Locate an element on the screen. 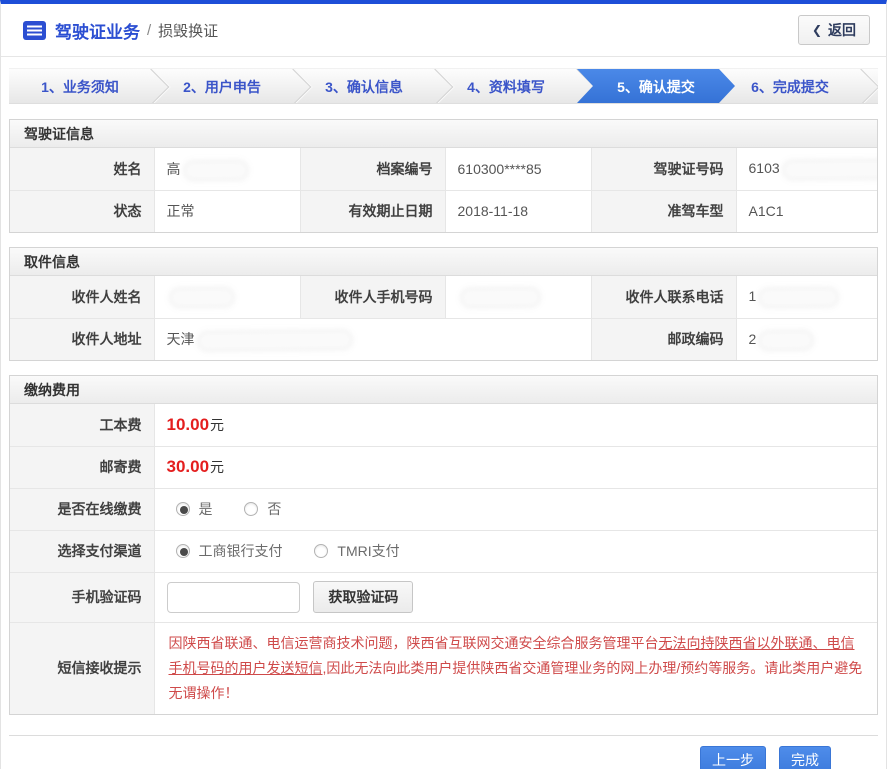 The image size is (887, 769). recipient-address-value-text: 天津 is located at coordinates (180, 339).